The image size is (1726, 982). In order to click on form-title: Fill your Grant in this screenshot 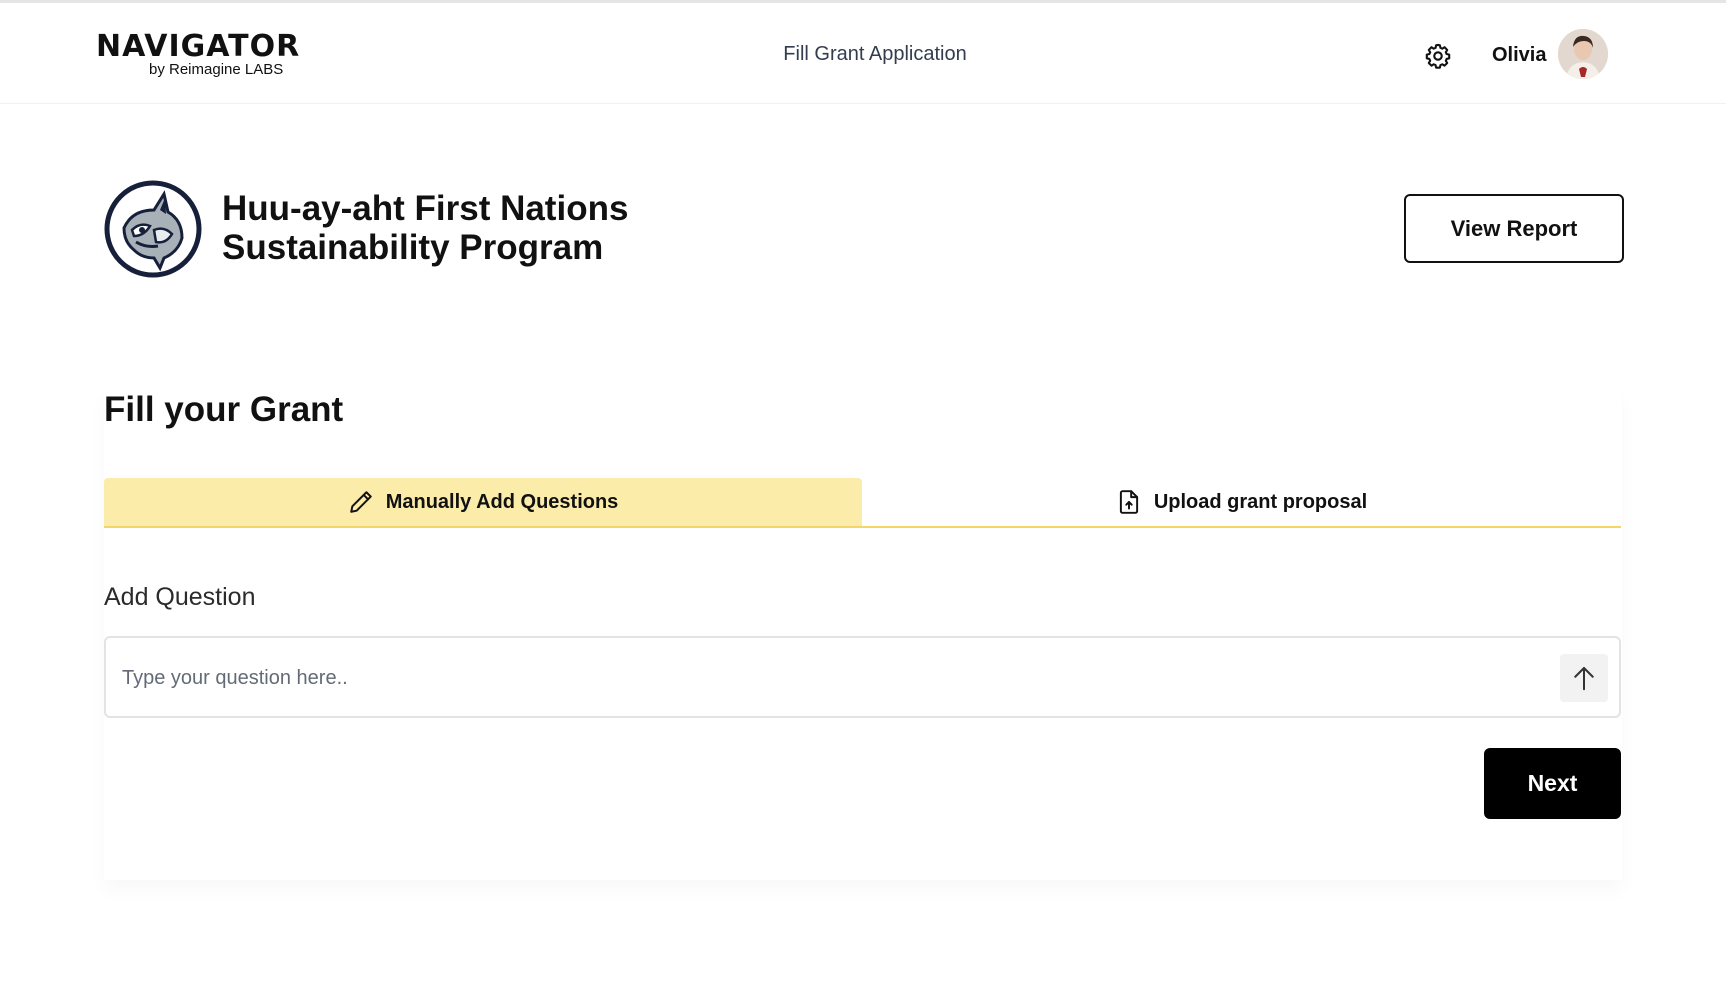, I will do `click(224, 409)`.